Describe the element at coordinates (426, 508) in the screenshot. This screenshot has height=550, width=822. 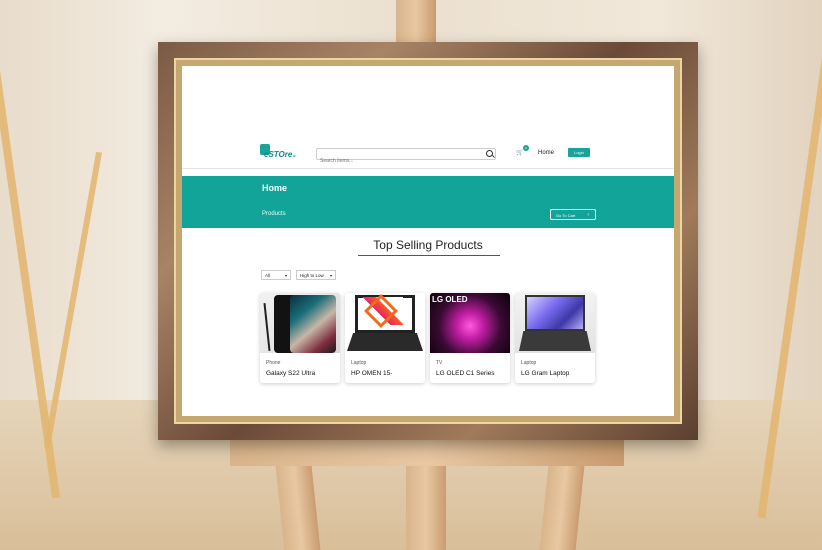
I see `easel-leg-center` at that location.